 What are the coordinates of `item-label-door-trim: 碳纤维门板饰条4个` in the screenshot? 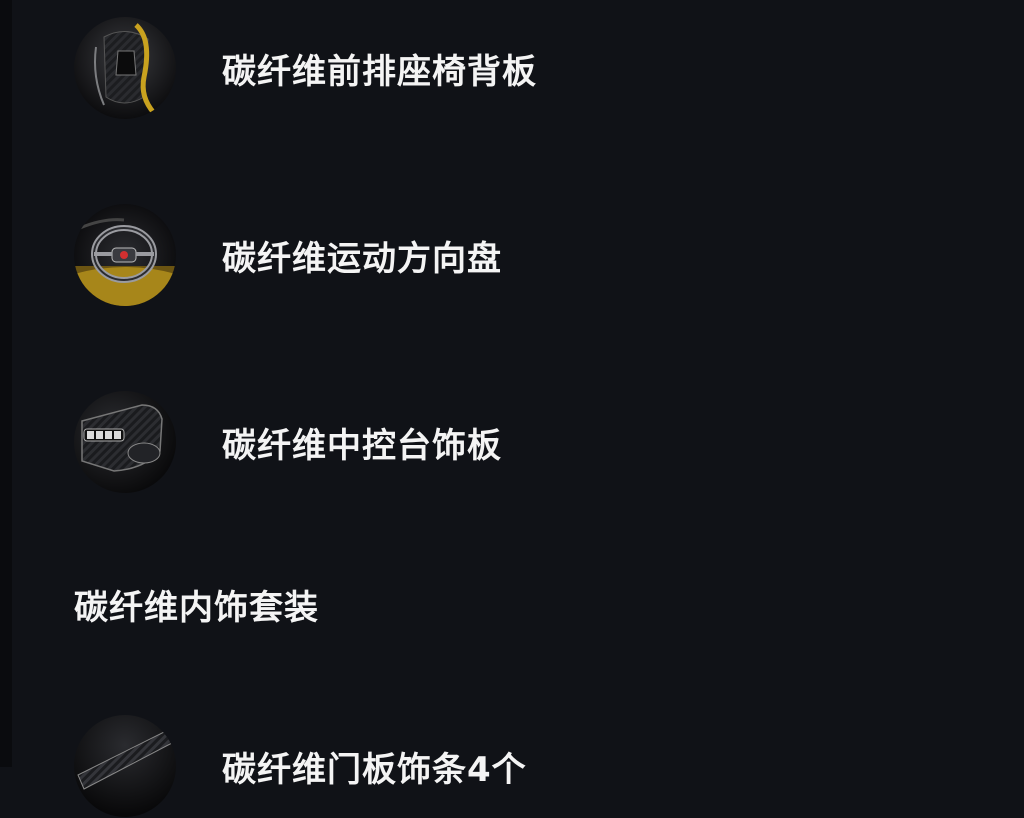 It's located at (374, 769).